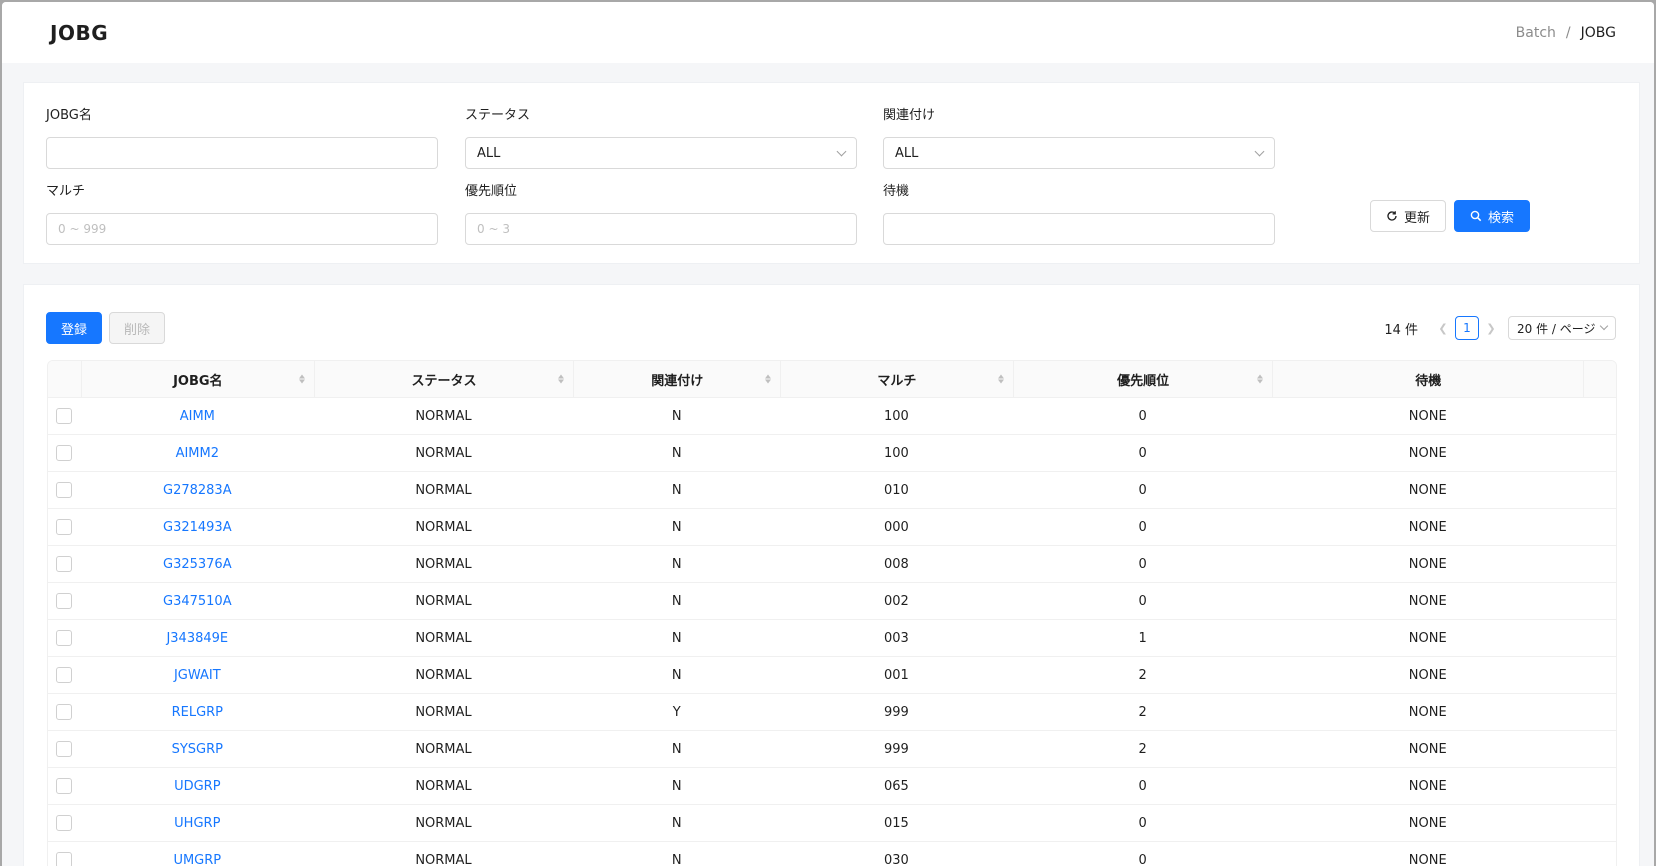 The image size is (1656, 866). Describe the element at coordinates (197, 601) in the screenshot. I see `jobg-name-link: G347510A` at that location.